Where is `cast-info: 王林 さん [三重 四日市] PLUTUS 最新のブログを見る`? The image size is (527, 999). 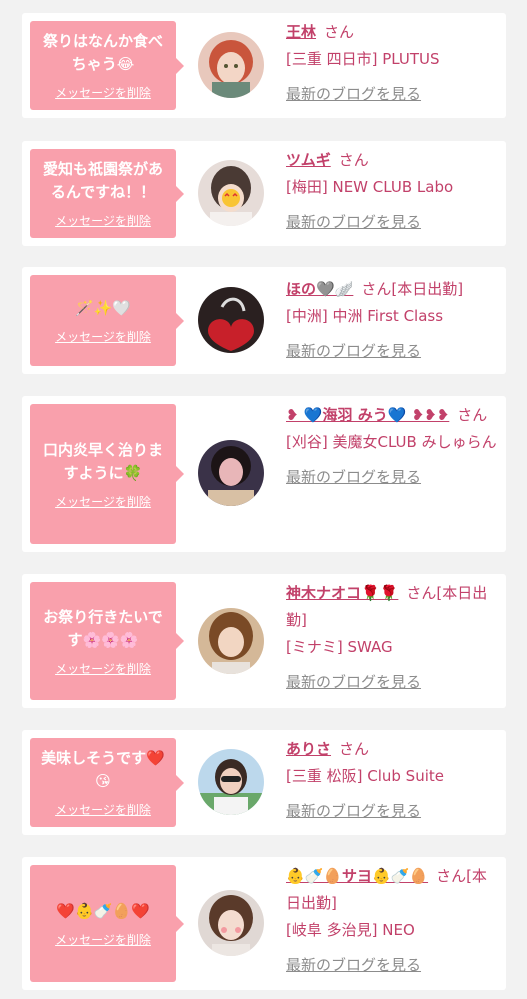 cast-info: 王林 さん [三重 四日市] PLUTUS 最新のブログを見る is located at coordinates (392, 63).